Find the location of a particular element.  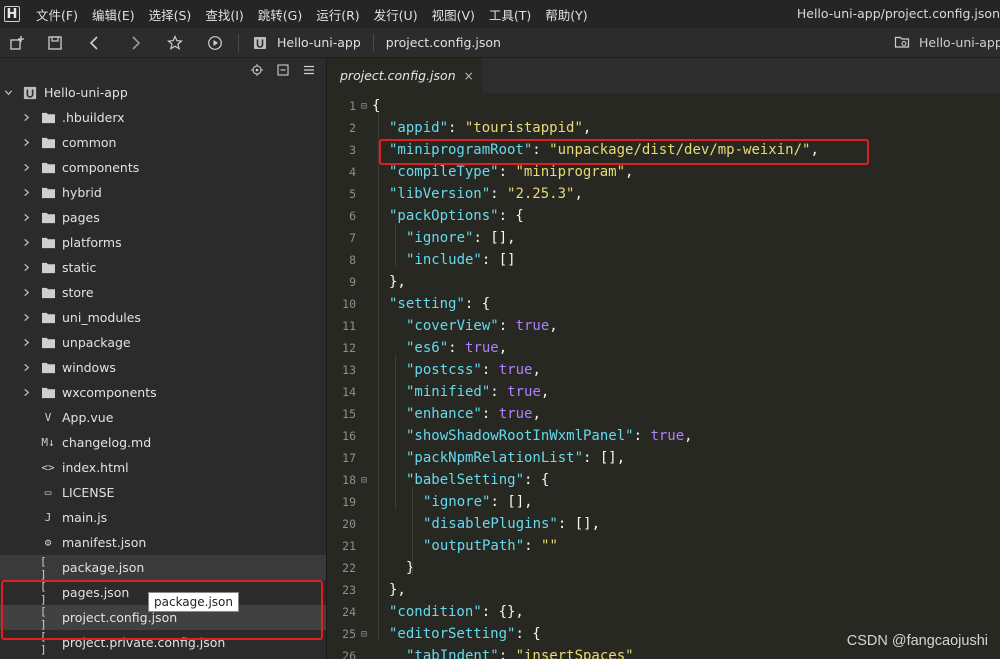

window-title: Hello-uni-app/project.config.json is located at coordinates (898, 13).